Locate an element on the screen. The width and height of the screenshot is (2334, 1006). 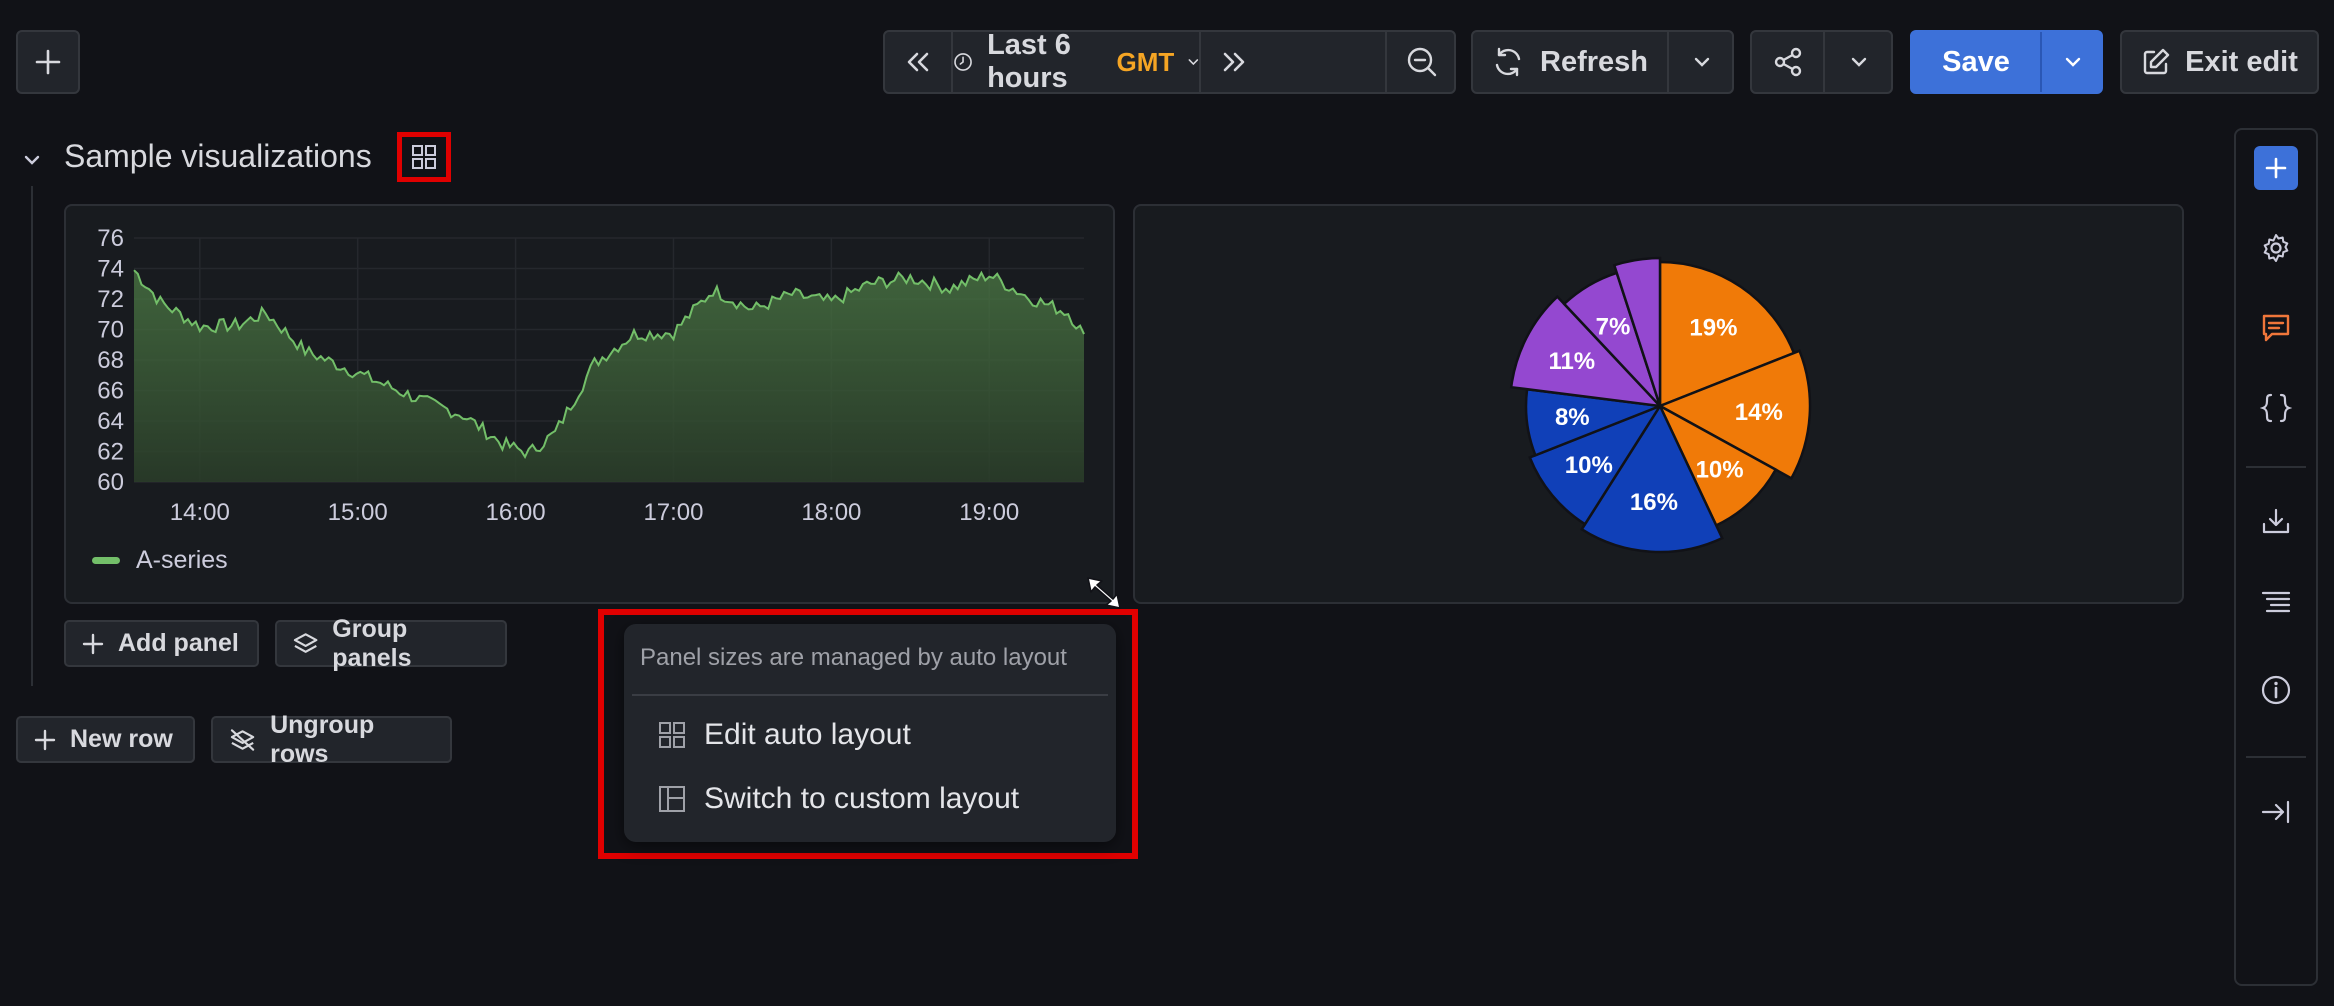
row-title: Sample visualizations is located at coordinates (218, 156).